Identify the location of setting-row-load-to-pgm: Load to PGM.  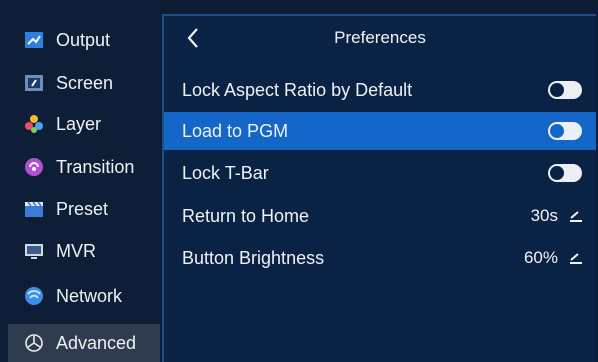
(380, 131).